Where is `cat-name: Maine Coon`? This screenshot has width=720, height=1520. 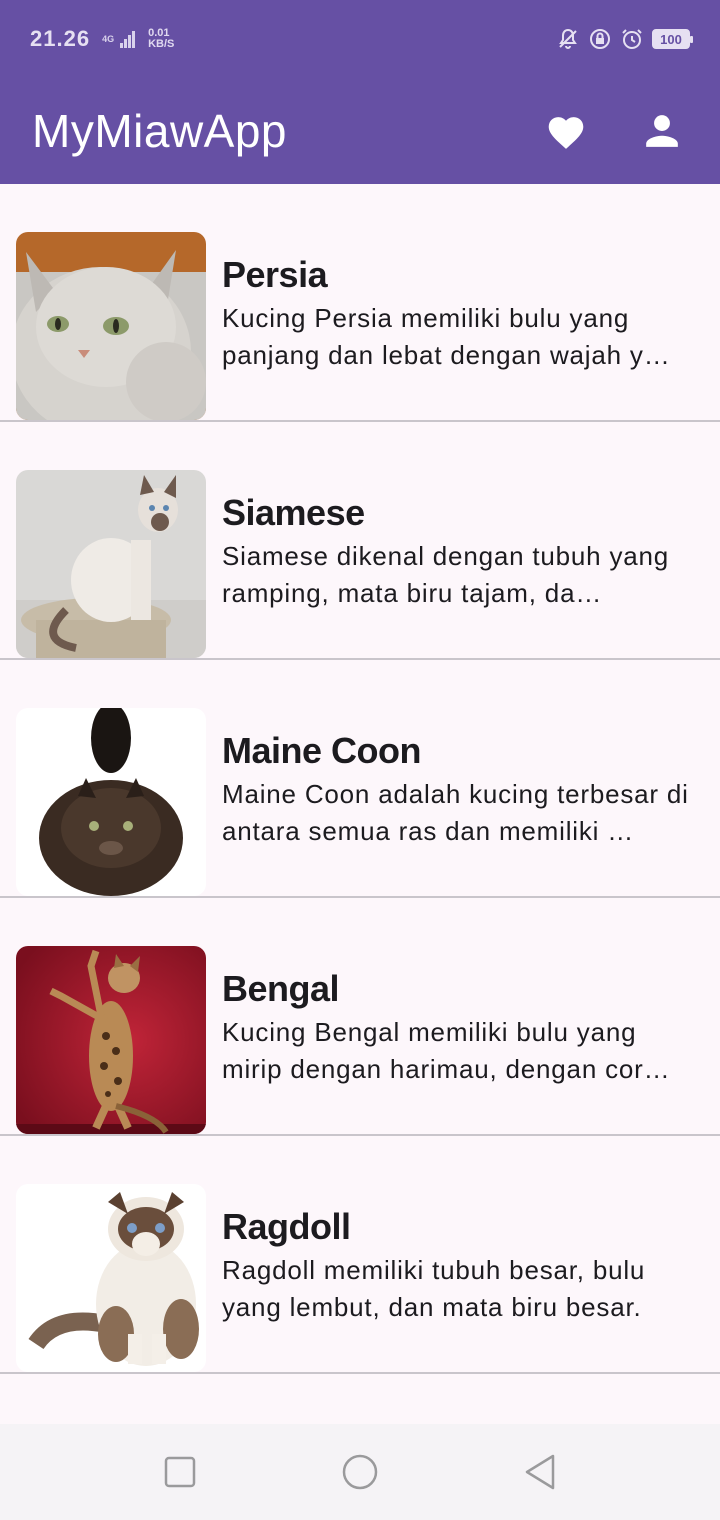
cat-name: Maine Coon is located at coordinates (322, 750).